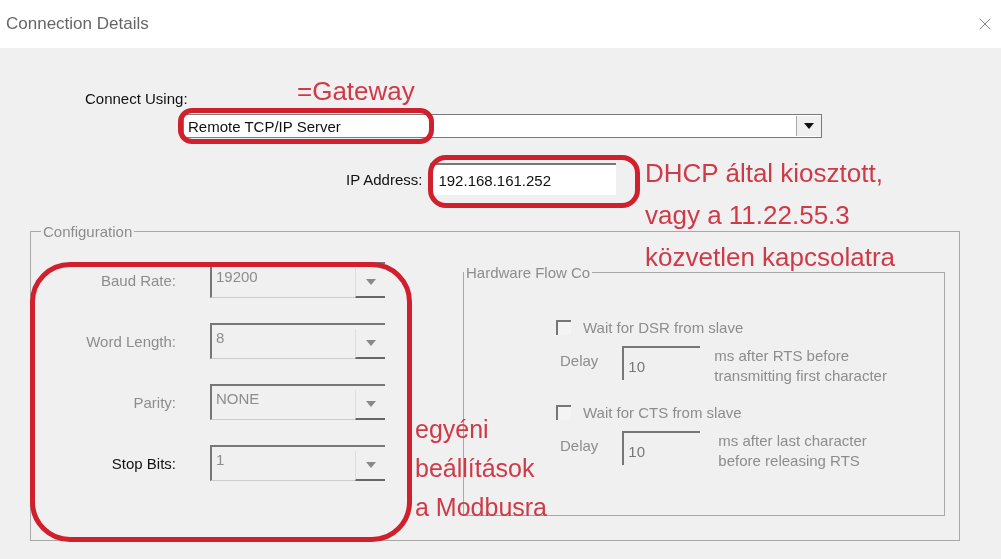 Image resolution: width=1001 pixels, height=559 pixels. What do you see at coordinates (502, 126) in the screenshot?
I see `connection-dropdown: Remote TCP/IP Server` at bounding box center [502, 126].